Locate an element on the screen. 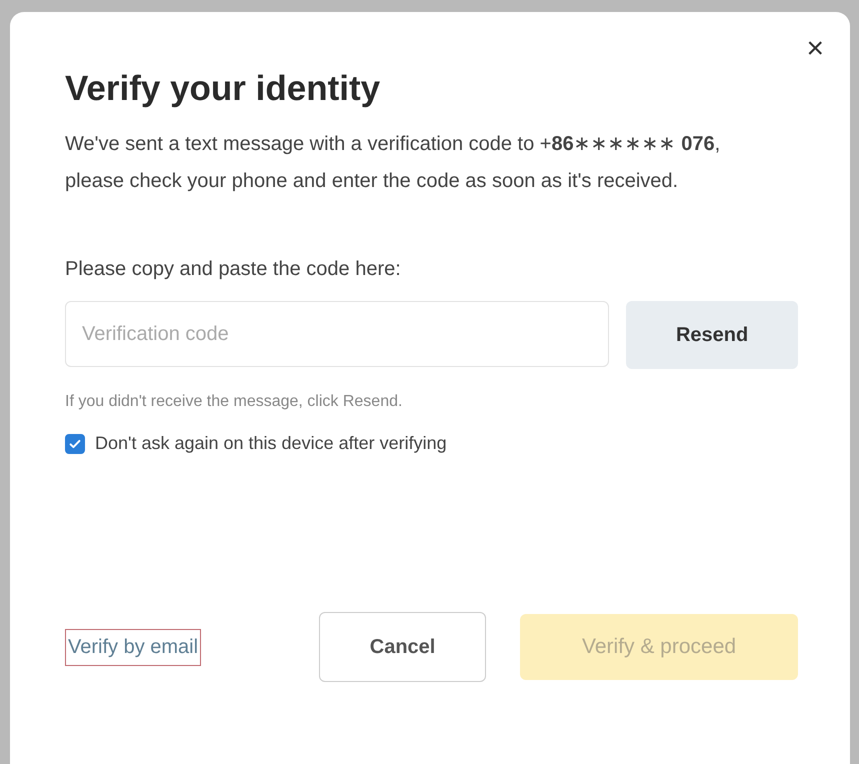 The width and height of the screenshot is (859, 764). checkbox is located at coordinates (75, 444).